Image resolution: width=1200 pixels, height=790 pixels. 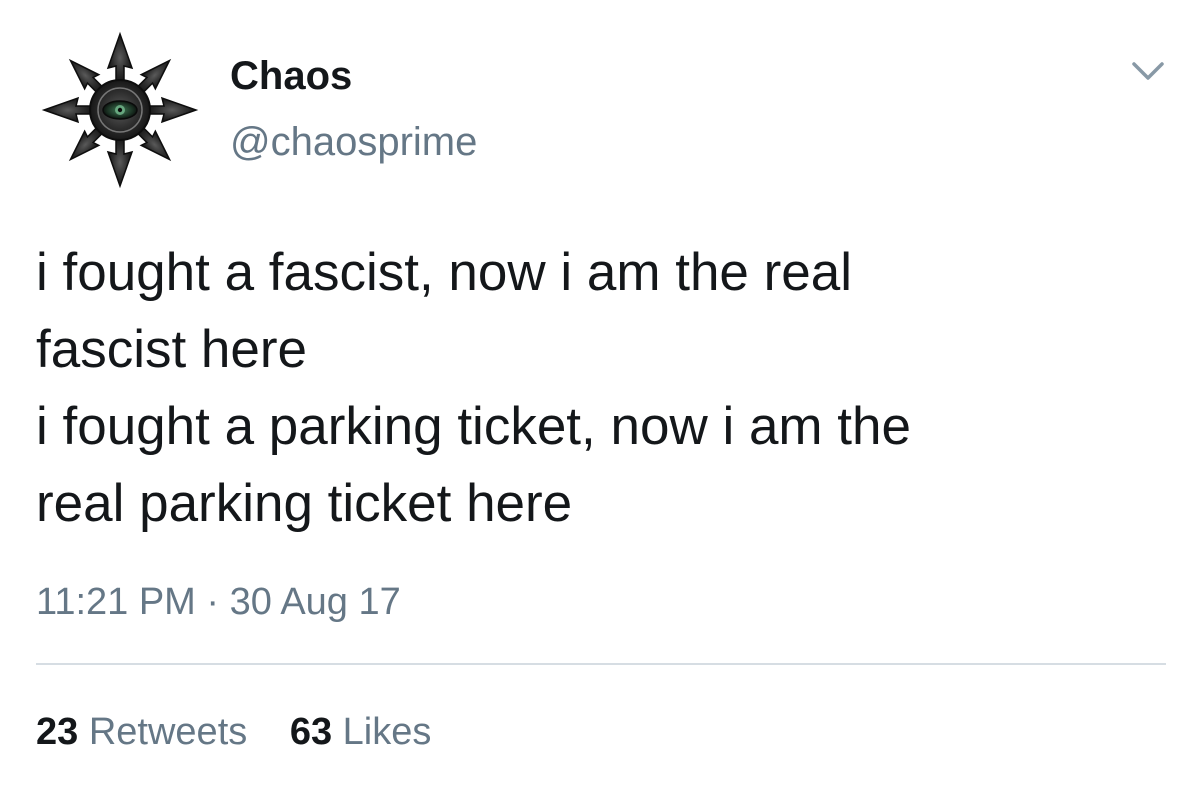 I want to click on author-display-name: Chaos, so click(x=291, y=76).